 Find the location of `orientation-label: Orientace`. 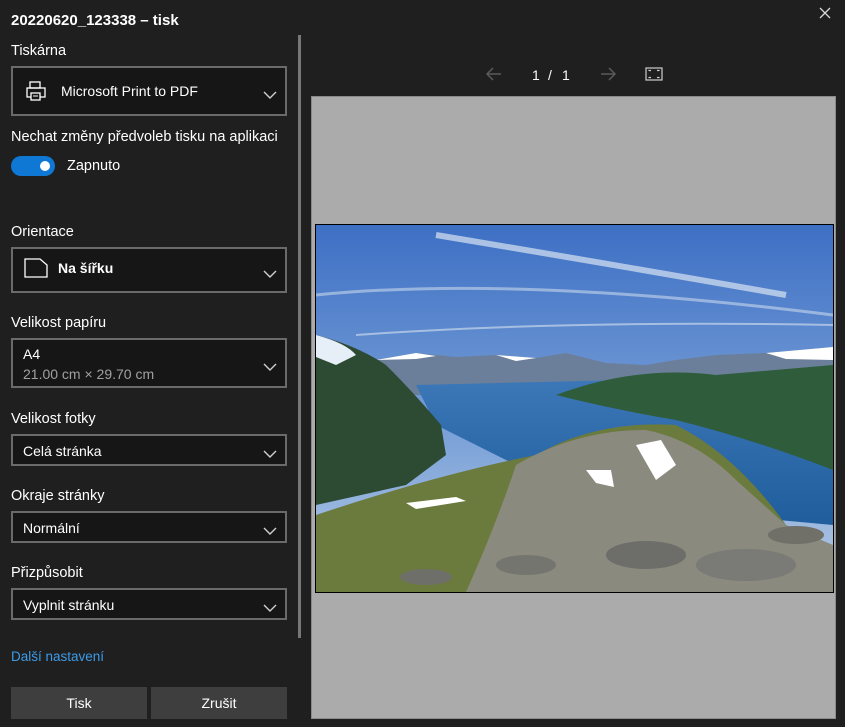

orientation-label: Orientace is located at coordinates (42, 232).